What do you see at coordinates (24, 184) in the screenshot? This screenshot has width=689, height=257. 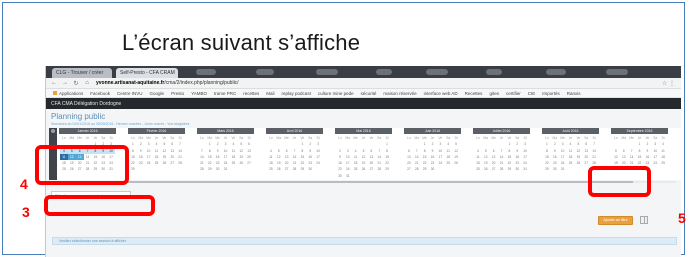 I see `marker-4: 4` at bounding box center [24, 184].